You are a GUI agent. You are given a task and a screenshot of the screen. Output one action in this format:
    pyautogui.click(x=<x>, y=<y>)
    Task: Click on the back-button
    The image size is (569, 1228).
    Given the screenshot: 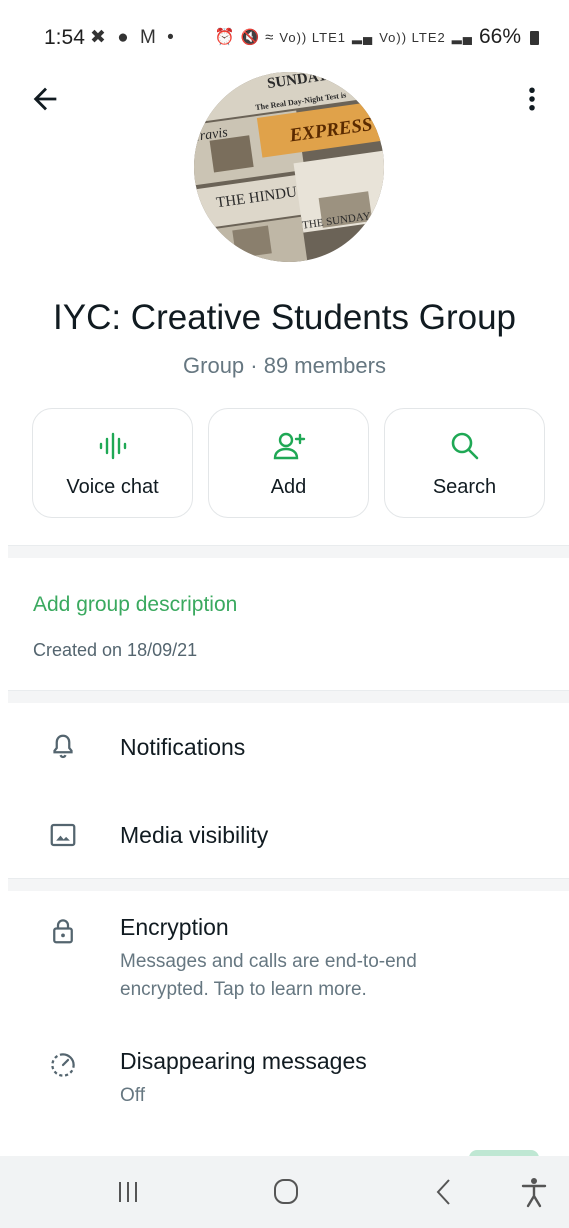 What is the action you would take?
    pyautogui.click(x=45, y=99)
    